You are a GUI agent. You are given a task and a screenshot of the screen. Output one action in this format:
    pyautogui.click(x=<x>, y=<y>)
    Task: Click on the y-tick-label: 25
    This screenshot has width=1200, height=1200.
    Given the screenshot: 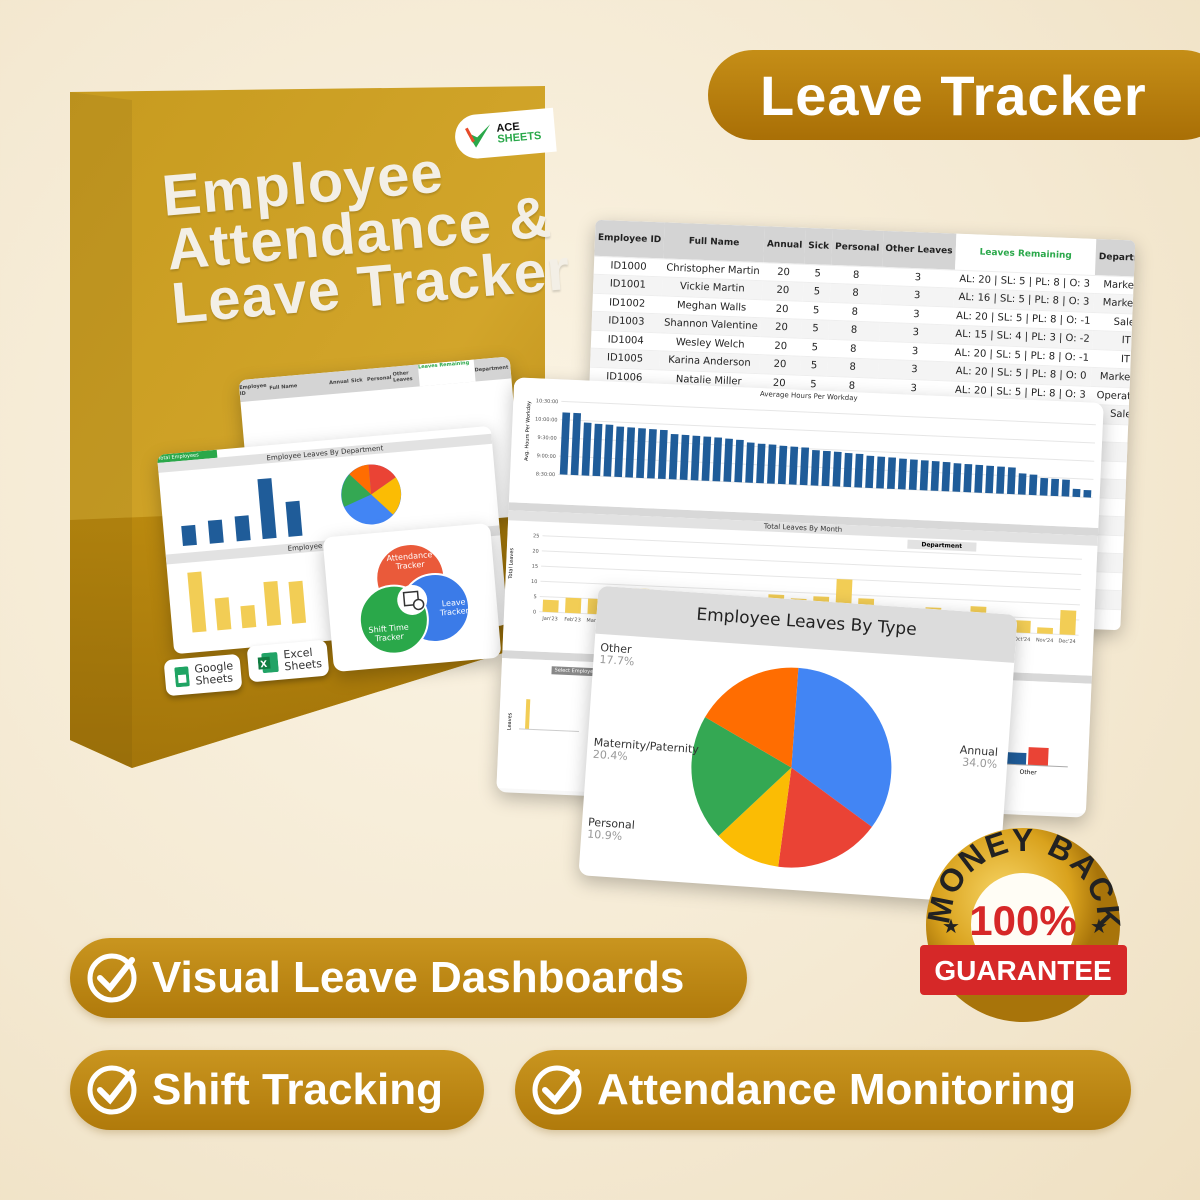 What is the action you would take?
    pyautogui.click(x=536, y=536)
    